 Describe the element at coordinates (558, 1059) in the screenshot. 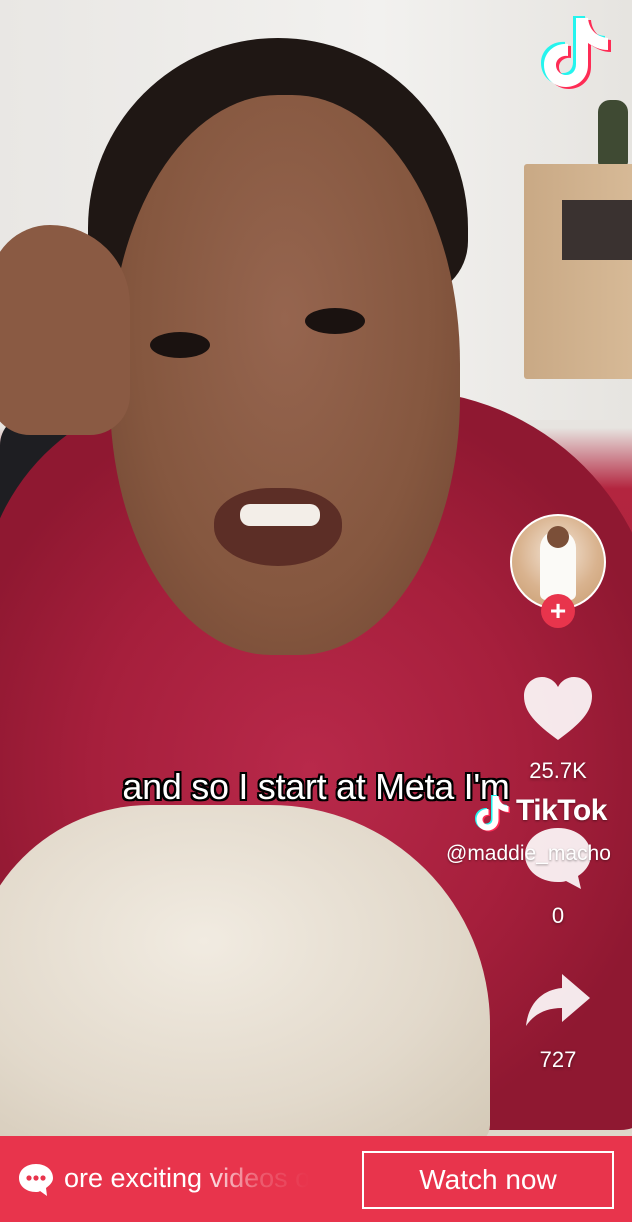

I see `share-count: 727` at that location.